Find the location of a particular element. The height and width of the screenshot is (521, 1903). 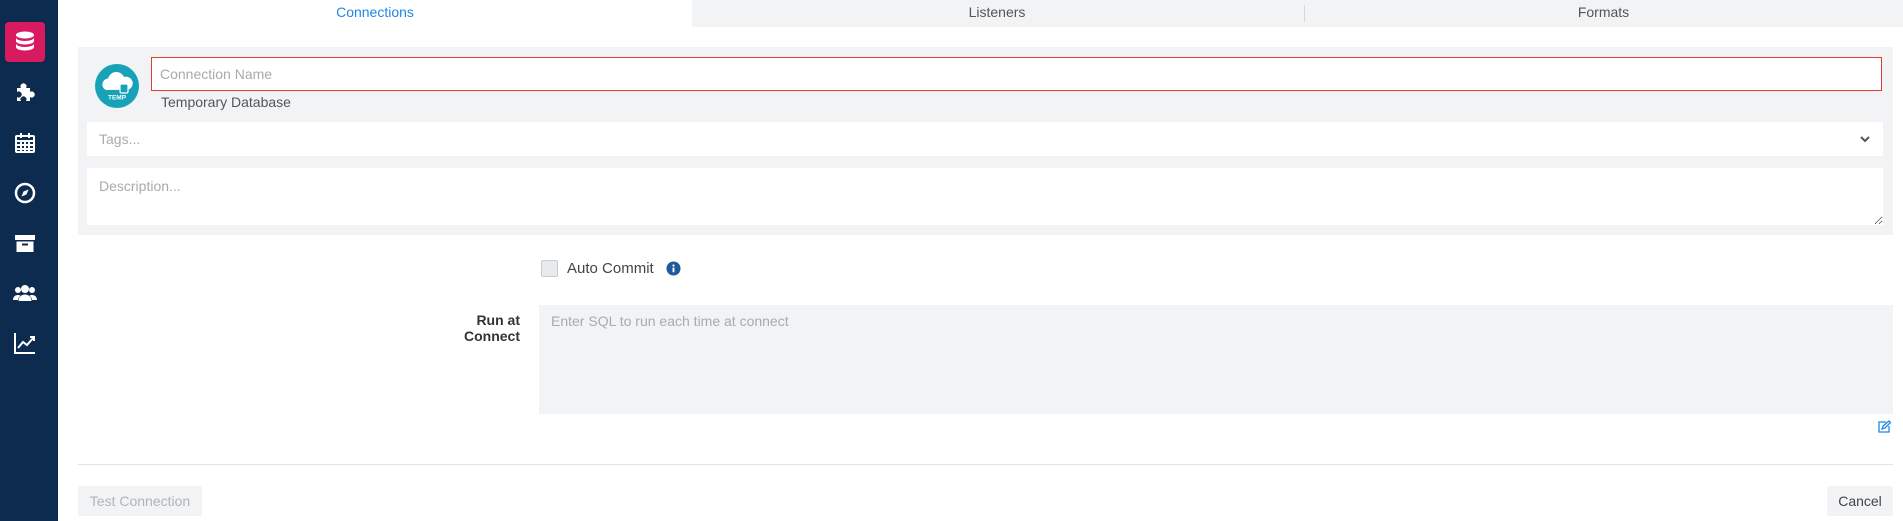

database-type-label: Temporary Database is located at coordinates (226, 102).